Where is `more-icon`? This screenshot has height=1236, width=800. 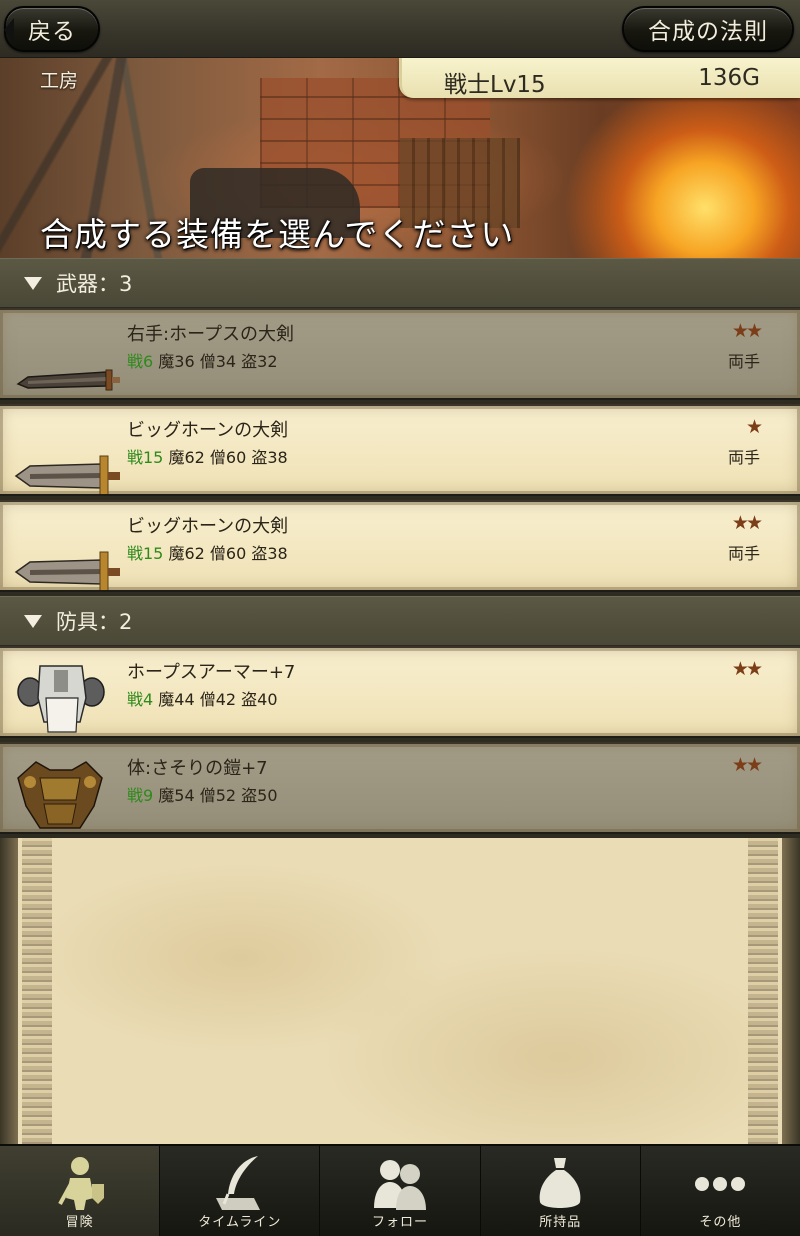 more-icon is located at coordinates (720, 1184).